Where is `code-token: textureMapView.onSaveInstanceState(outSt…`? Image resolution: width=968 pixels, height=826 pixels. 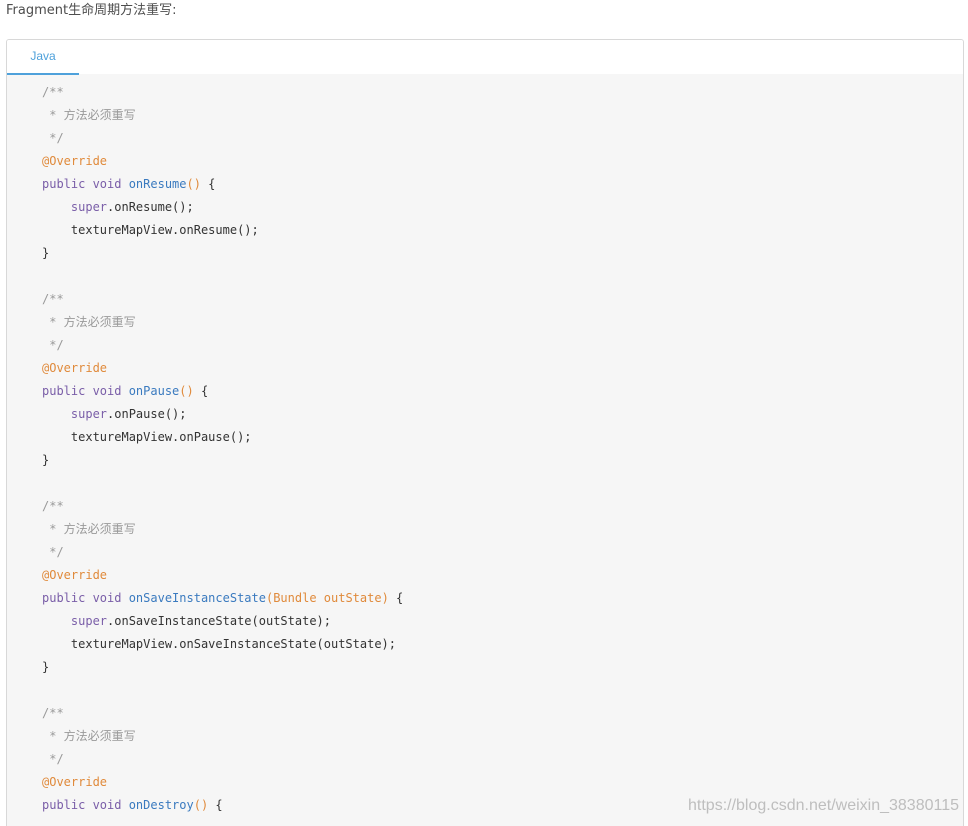 code-token: textureMapView.onSaveInstanceState(outSt… is located at coordinates (219, 644).